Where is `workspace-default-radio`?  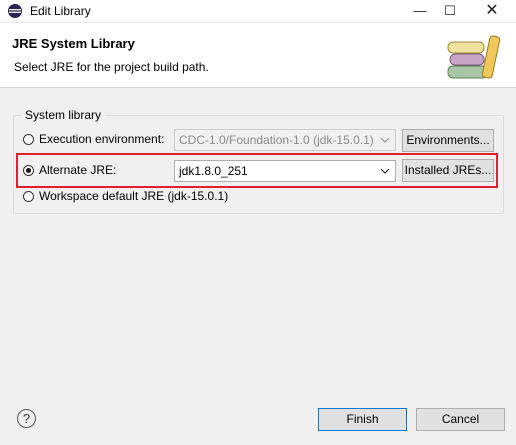 workspace-default-radio is located at coordinates (28, 196).